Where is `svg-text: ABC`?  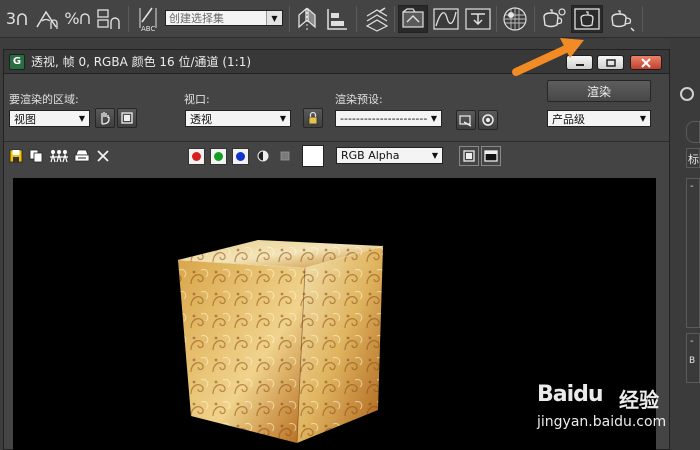
svg-text: ABC is located at coordinates (148, 28).